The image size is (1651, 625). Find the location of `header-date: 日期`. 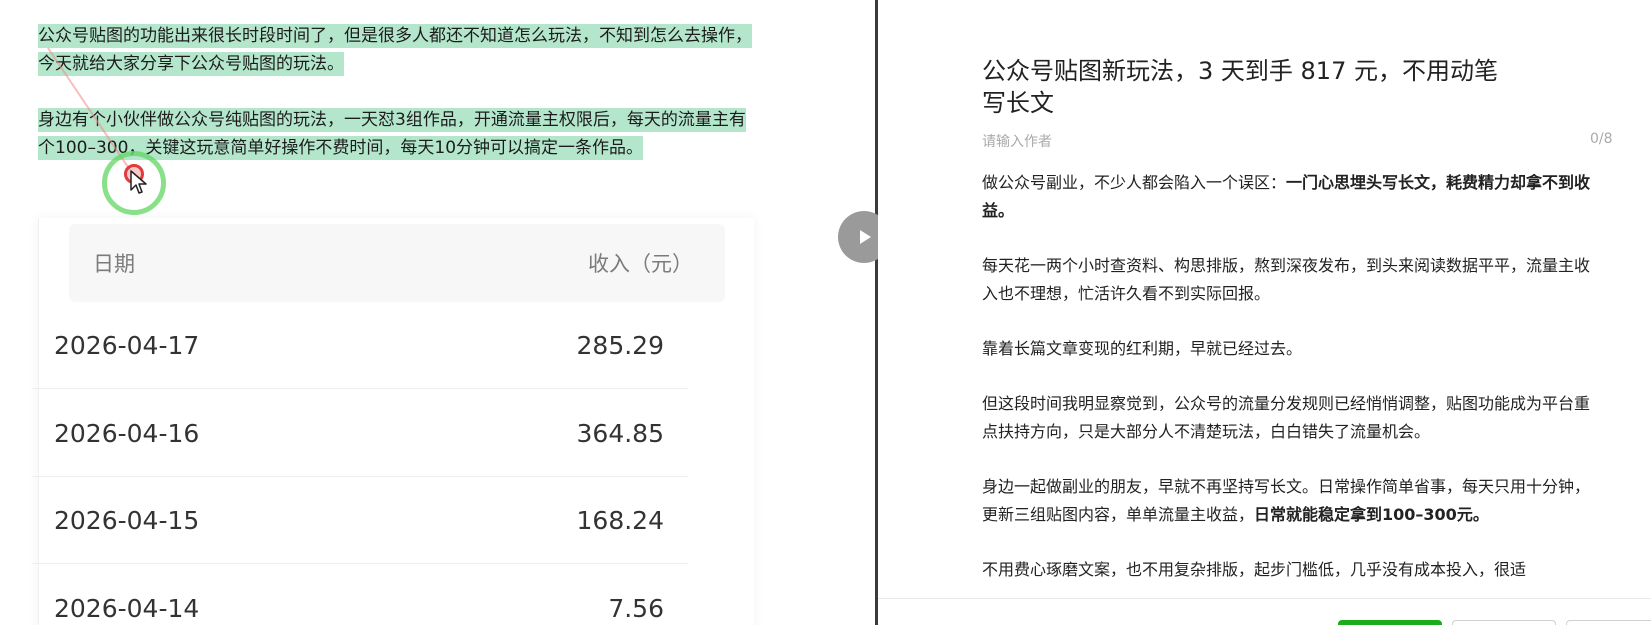

header-date: 日期 is located at coordinates (114, 264).